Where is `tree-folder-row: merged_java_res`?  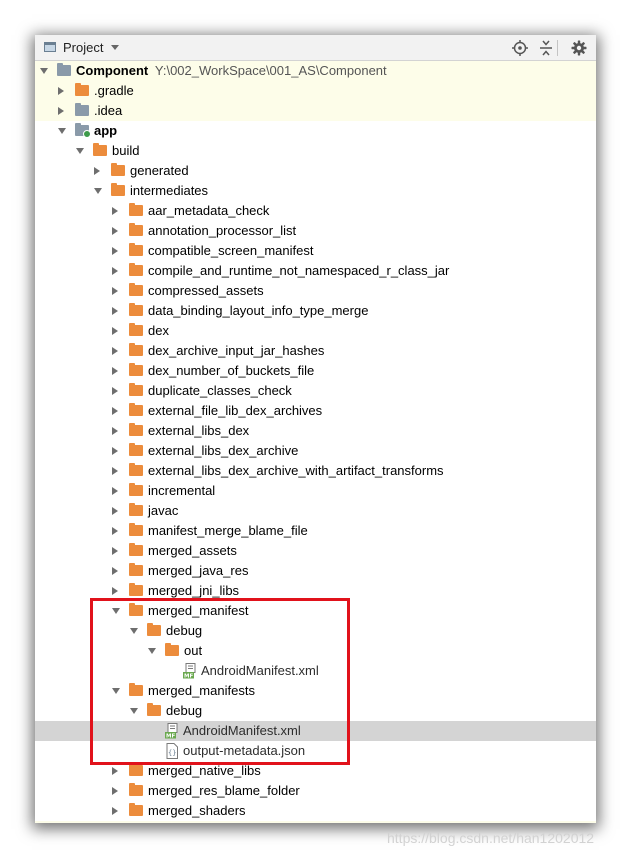 tree-folder-row: merged_java_res is located at coordinates (315, 571).